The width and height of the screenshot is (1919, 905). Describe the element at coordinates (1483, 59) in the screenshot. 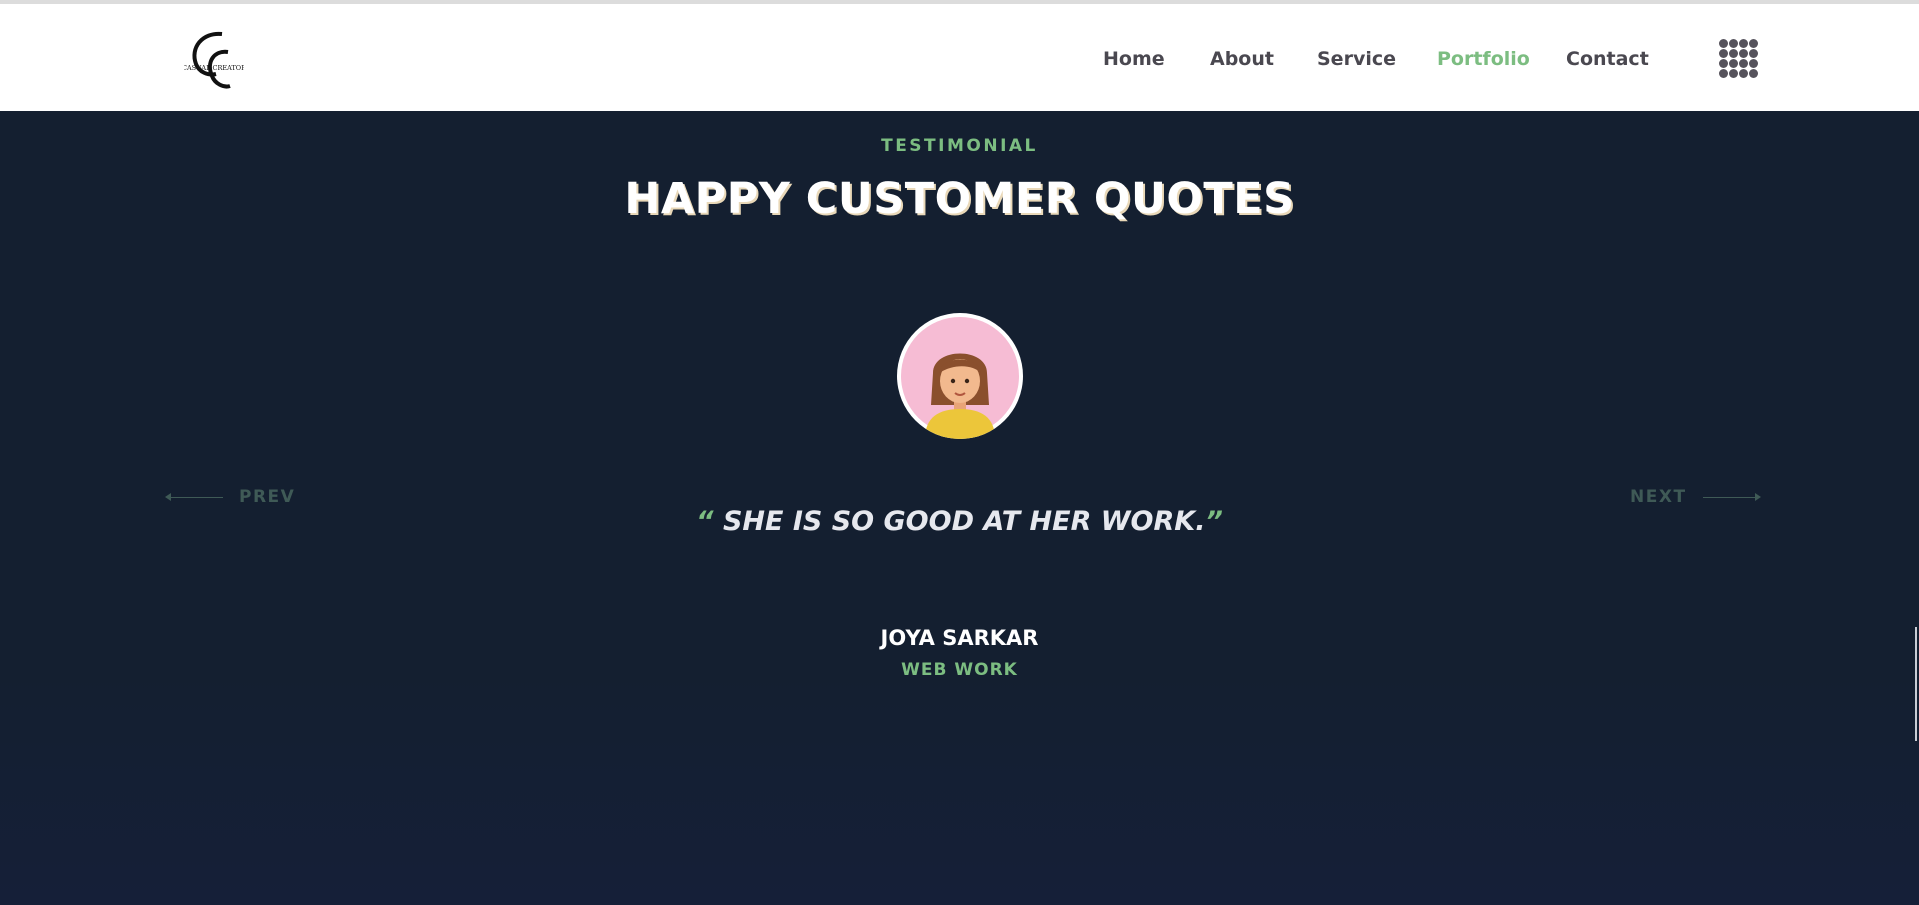

I see `nav-portfolio: Portfolio` at that location.